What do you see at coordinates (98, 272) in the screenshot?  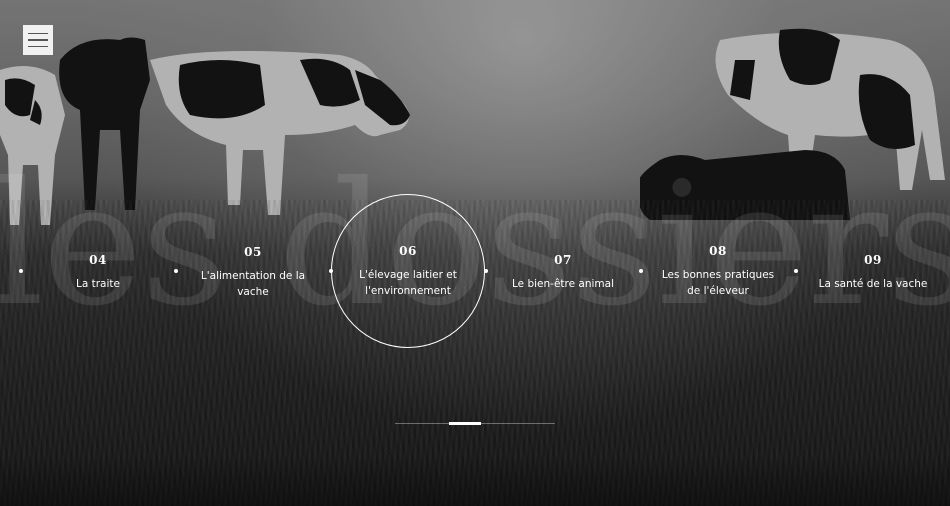 I see `dossier-item-04: 04 La traite` at bounding box center [98, 272].